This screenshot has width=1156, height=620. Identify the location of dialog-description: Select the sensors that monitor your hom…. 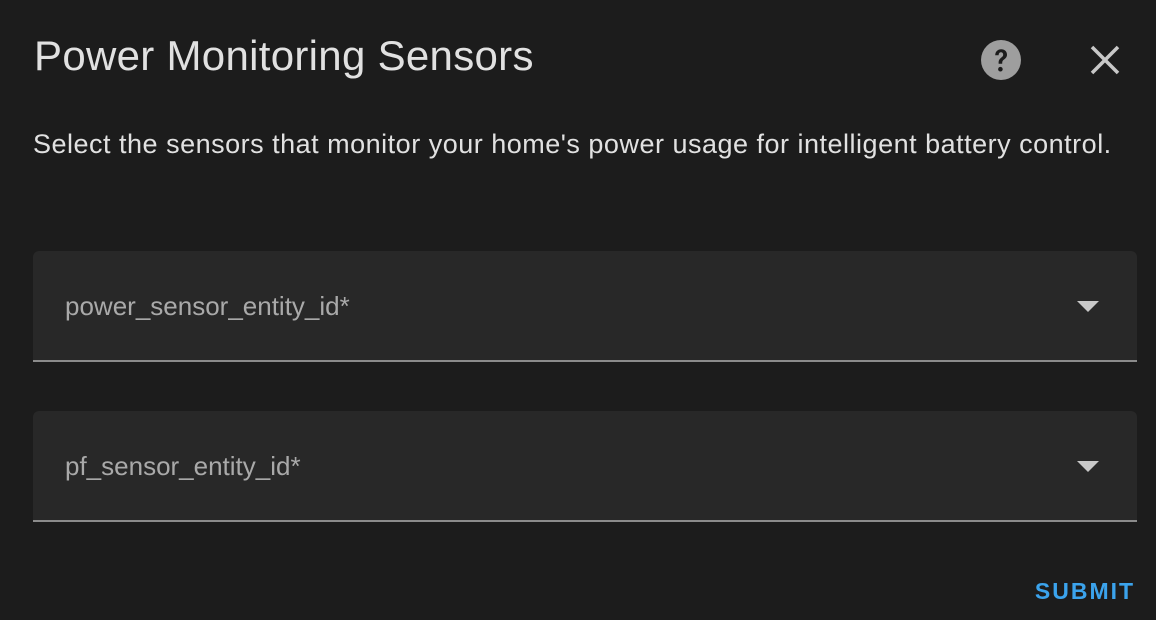
(572, 144).